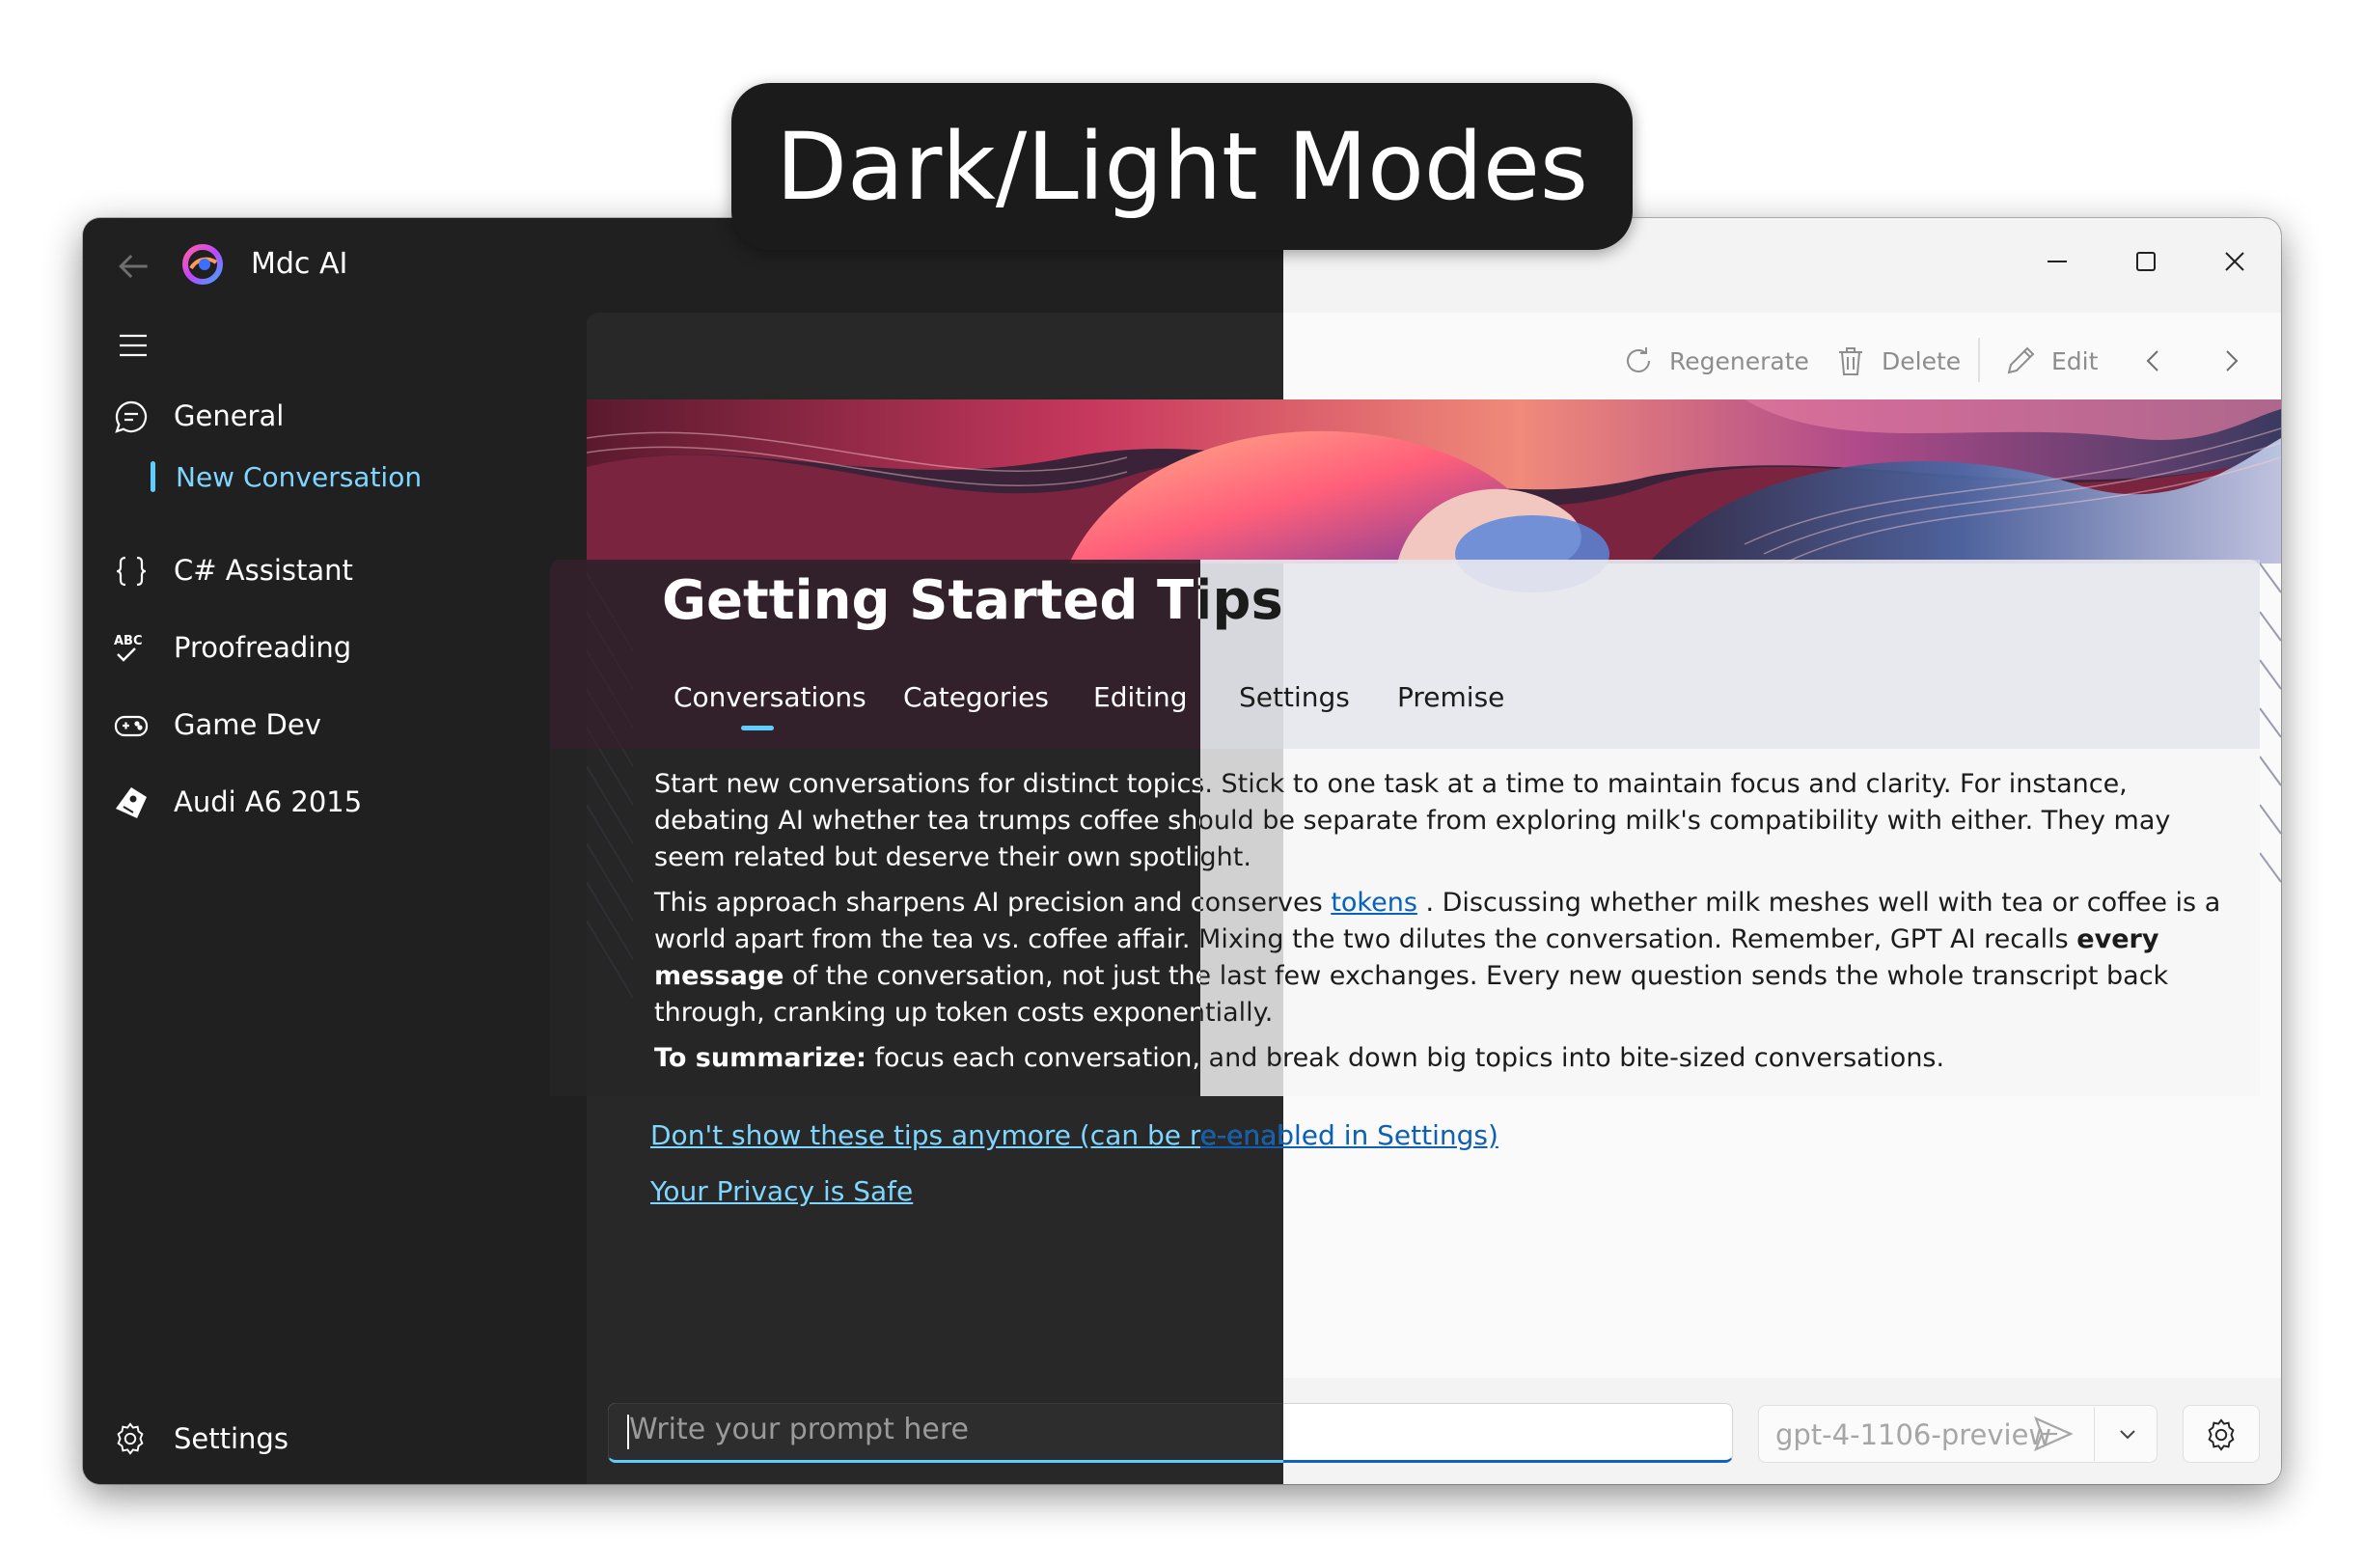 The image size is (2364, 1568). What do you see at coordinates (628, 1432) in the screenshot?
I see `text-caret` at bounding box center [628, 1432].